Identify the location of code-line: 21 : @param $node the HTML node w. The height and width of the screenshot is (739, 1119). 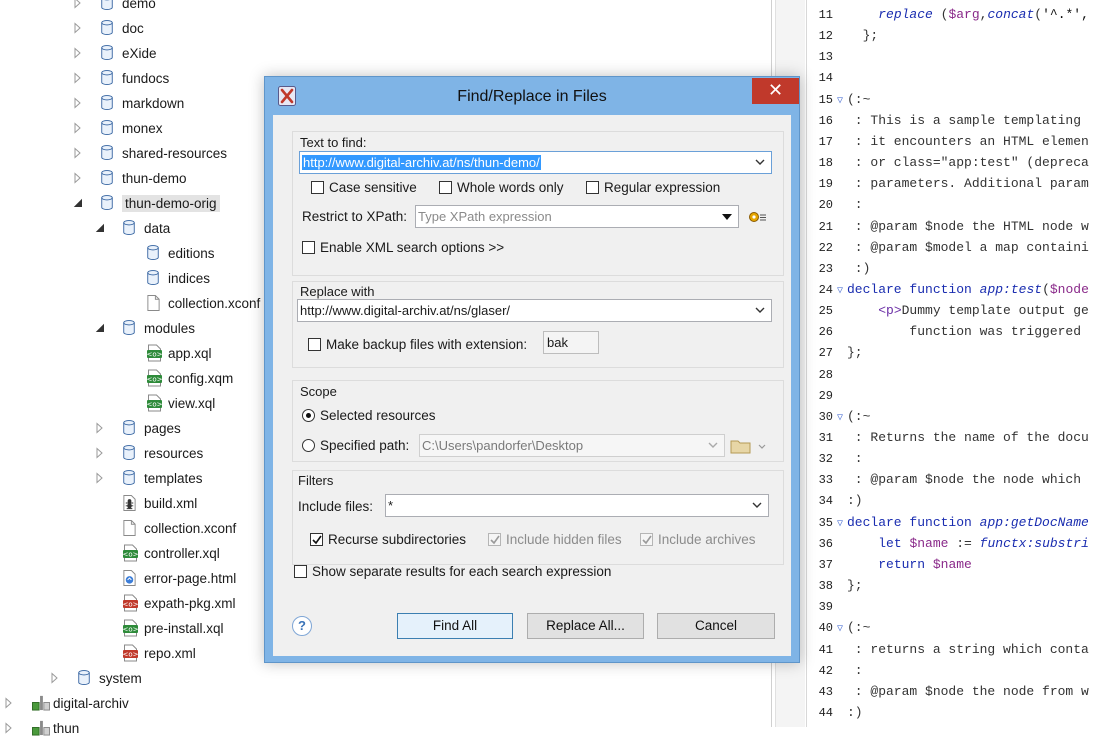
(948, 226).